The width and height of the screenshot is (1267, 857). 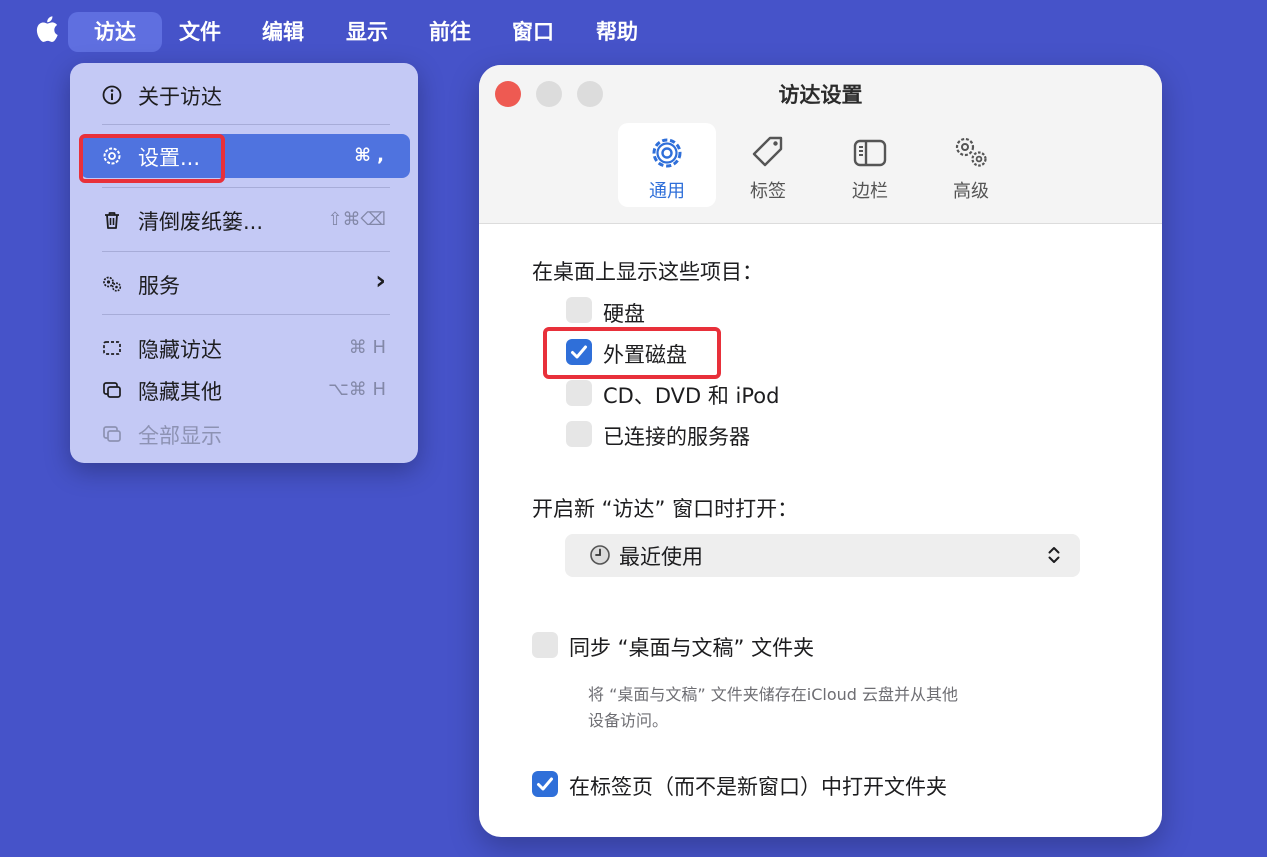 What do you see at coordinates (244, 284) in the screenshot?
I see `menu-item-services: 服务 ›` at bounding box center [244, 284].